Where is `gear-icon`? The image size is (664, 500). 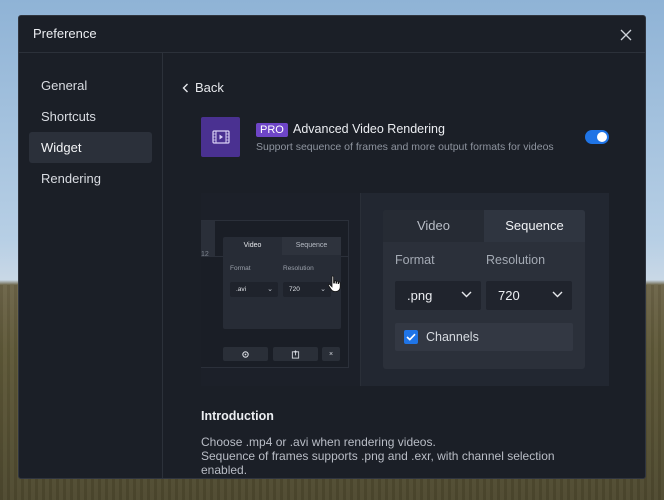 gear-icon is located at coordinates (245, 354).